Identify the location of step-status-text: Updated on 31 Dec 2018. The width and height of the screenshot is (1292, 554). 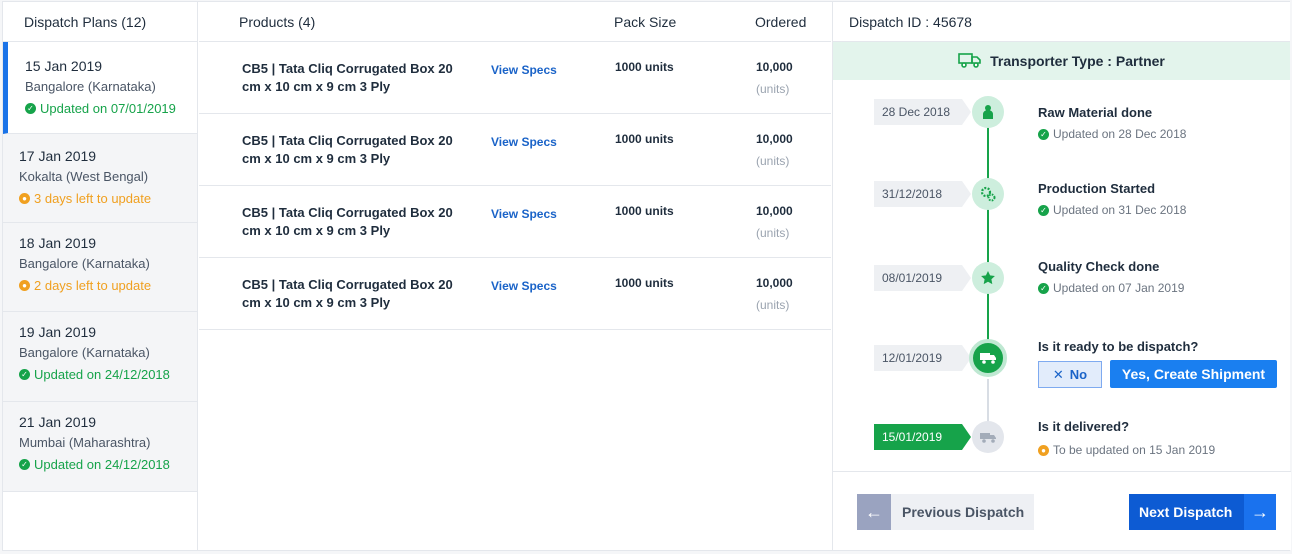
(1120, 210).